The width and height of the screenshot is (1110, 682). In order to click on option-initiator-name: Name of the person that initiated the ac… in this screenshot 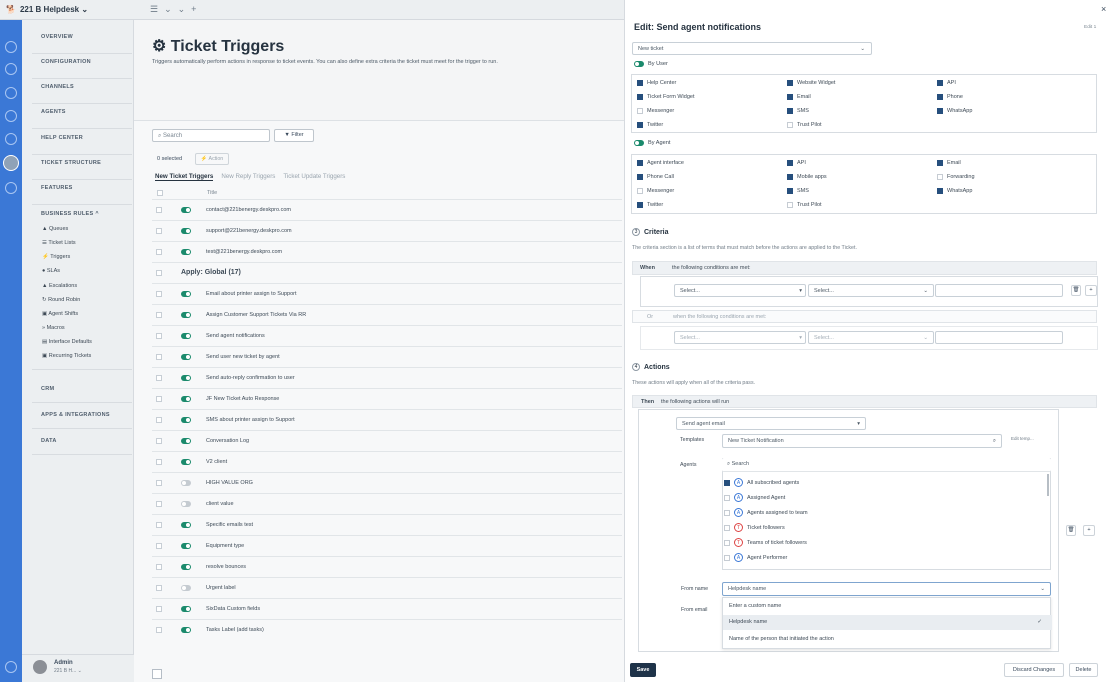, I will do `click(887, 639)`.